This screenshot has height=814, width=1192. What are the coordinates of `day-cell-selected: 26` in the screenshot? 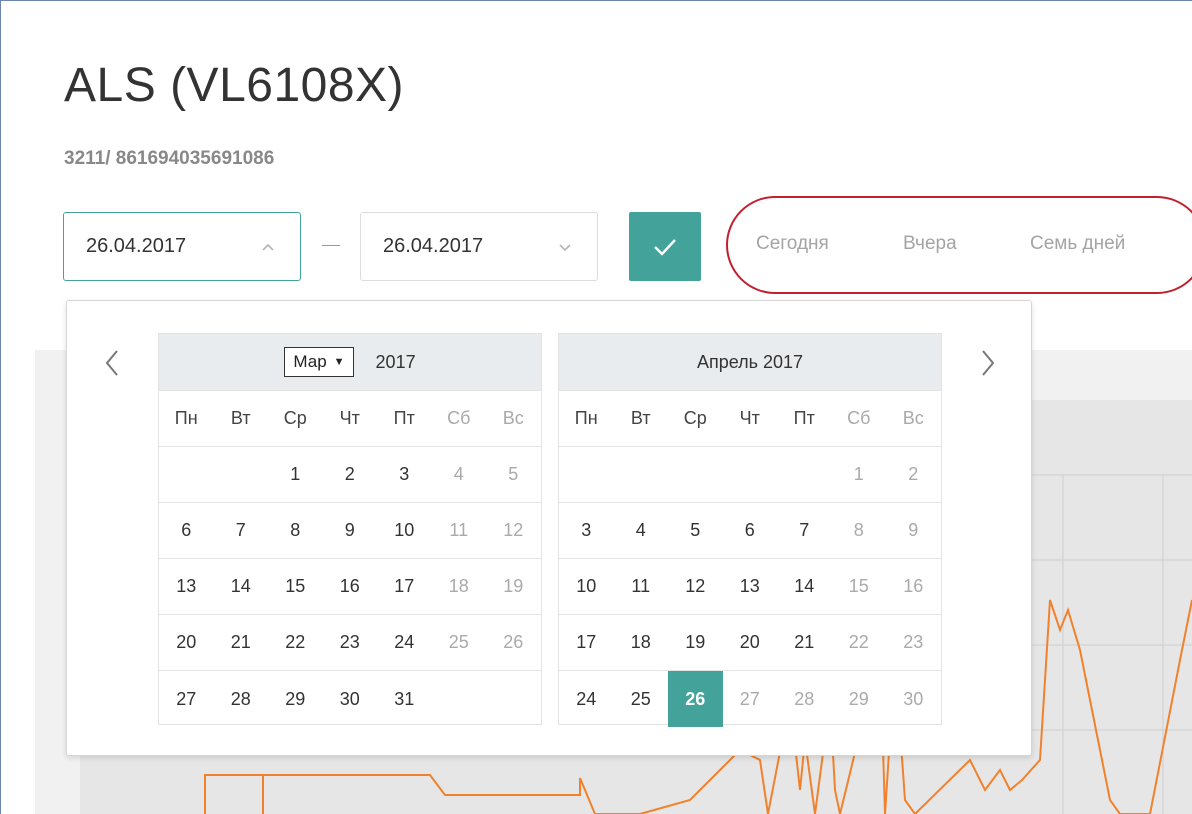 It's located at (695, 699).